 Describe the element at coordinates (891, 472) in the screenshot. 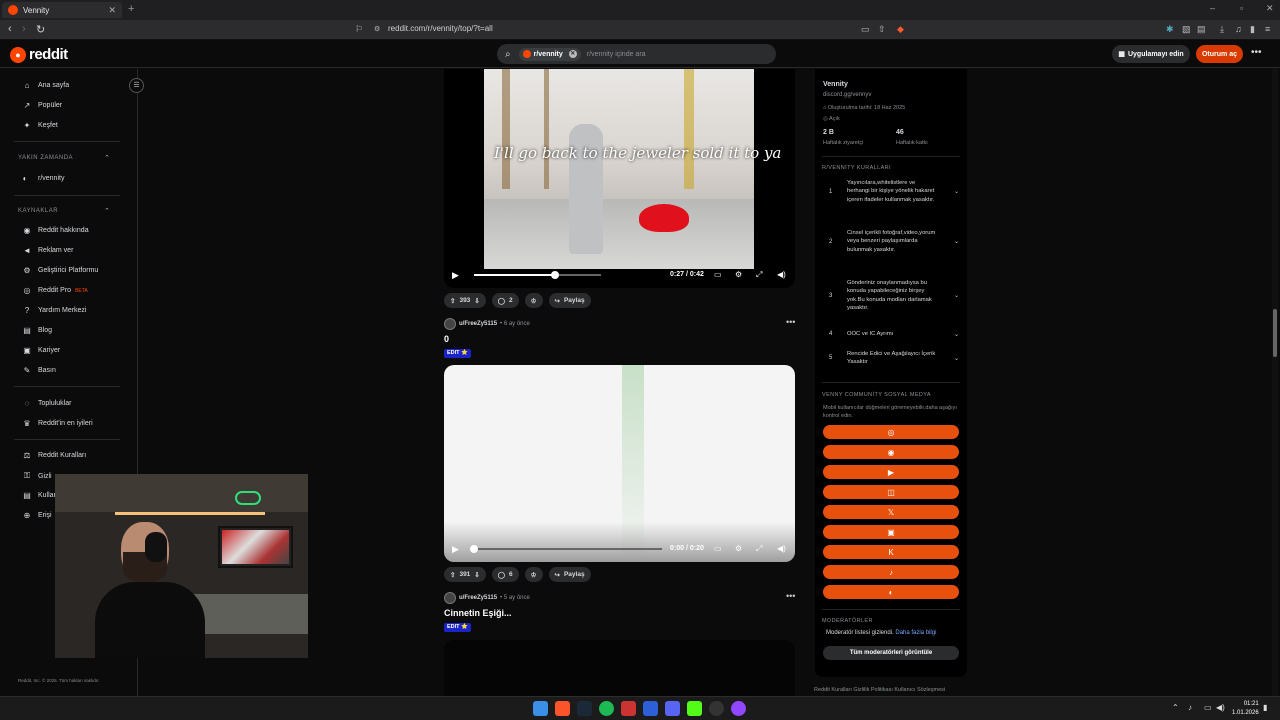

I see `social-youtube-button: ▶` at that location.